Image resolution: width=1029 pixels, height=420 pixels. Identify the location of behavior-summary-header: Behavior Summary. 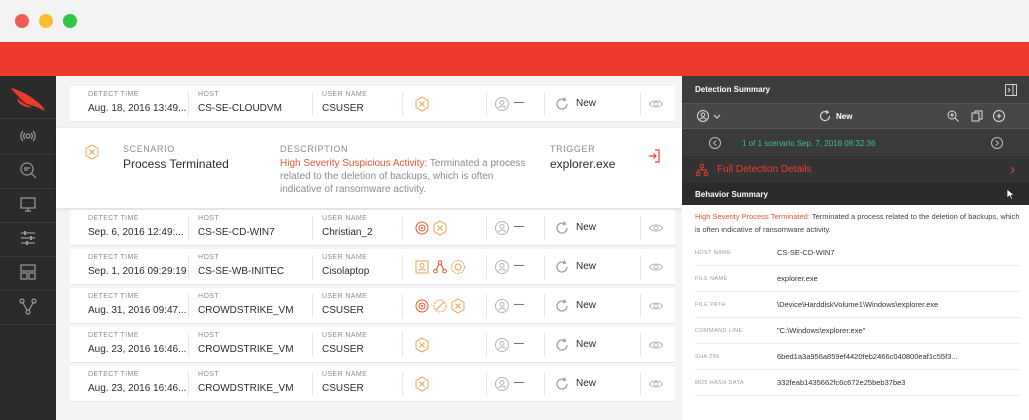
(855, 194).